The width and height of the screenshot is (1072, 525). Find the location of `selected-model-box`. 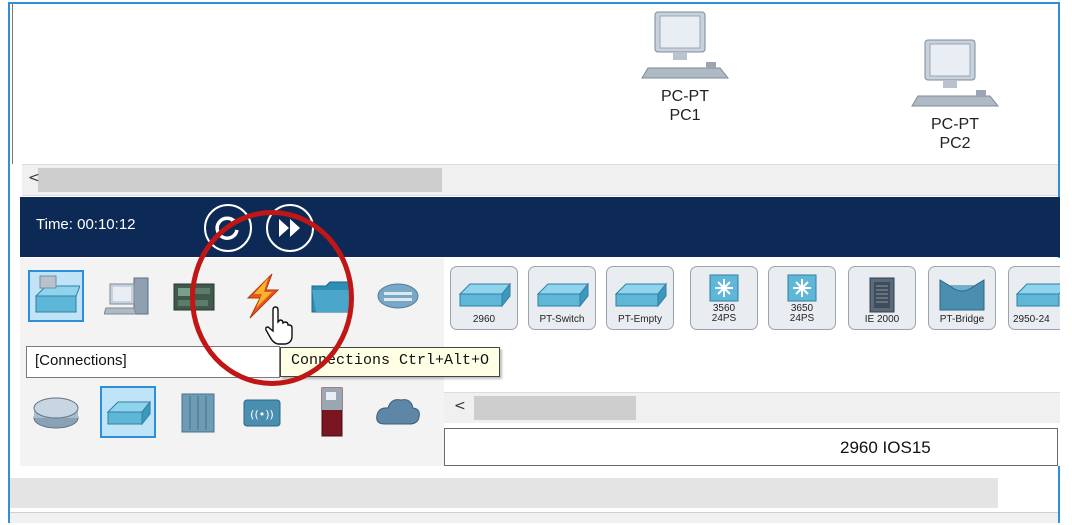

selected-model-box is located at coordinates (751, 447).